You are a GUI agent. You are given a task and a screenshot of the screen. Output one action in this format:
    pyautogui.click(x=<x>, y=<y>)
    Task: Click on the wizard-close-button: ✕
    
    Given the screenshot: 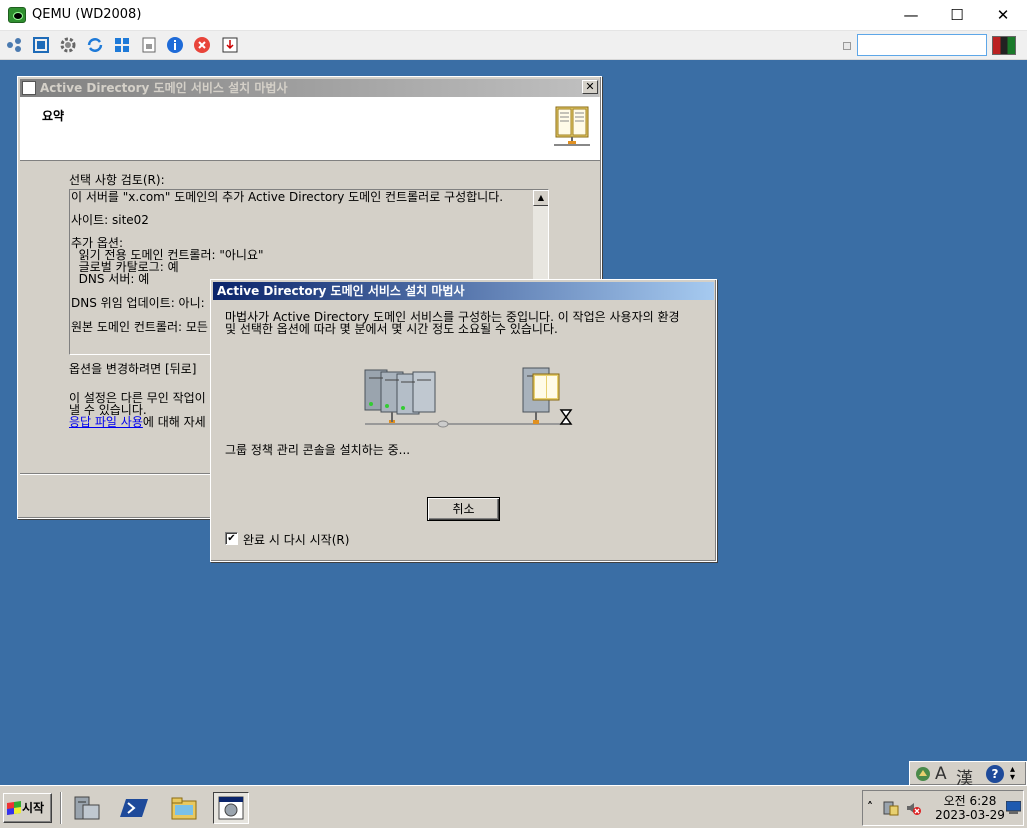 What is the action you would take?
    pyautogui.click(x=590, y=87)
    